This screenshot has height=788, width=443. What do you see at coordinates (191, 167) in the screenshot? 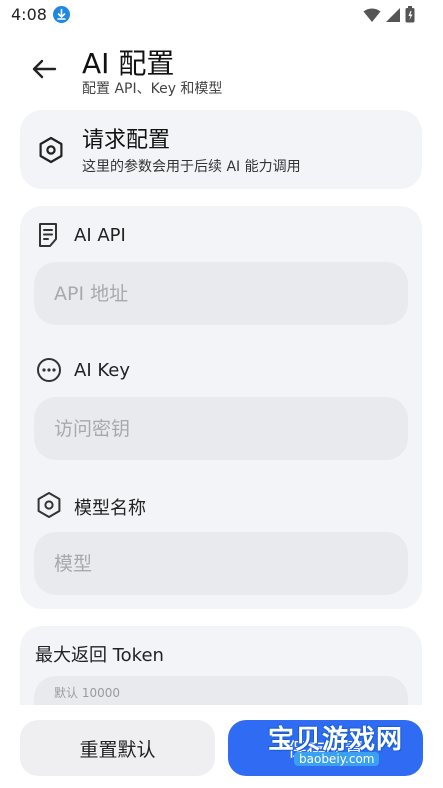
I see `card-description: 这里的参数会用于后续 AI 能力调用` at bounding box center [191, 167].